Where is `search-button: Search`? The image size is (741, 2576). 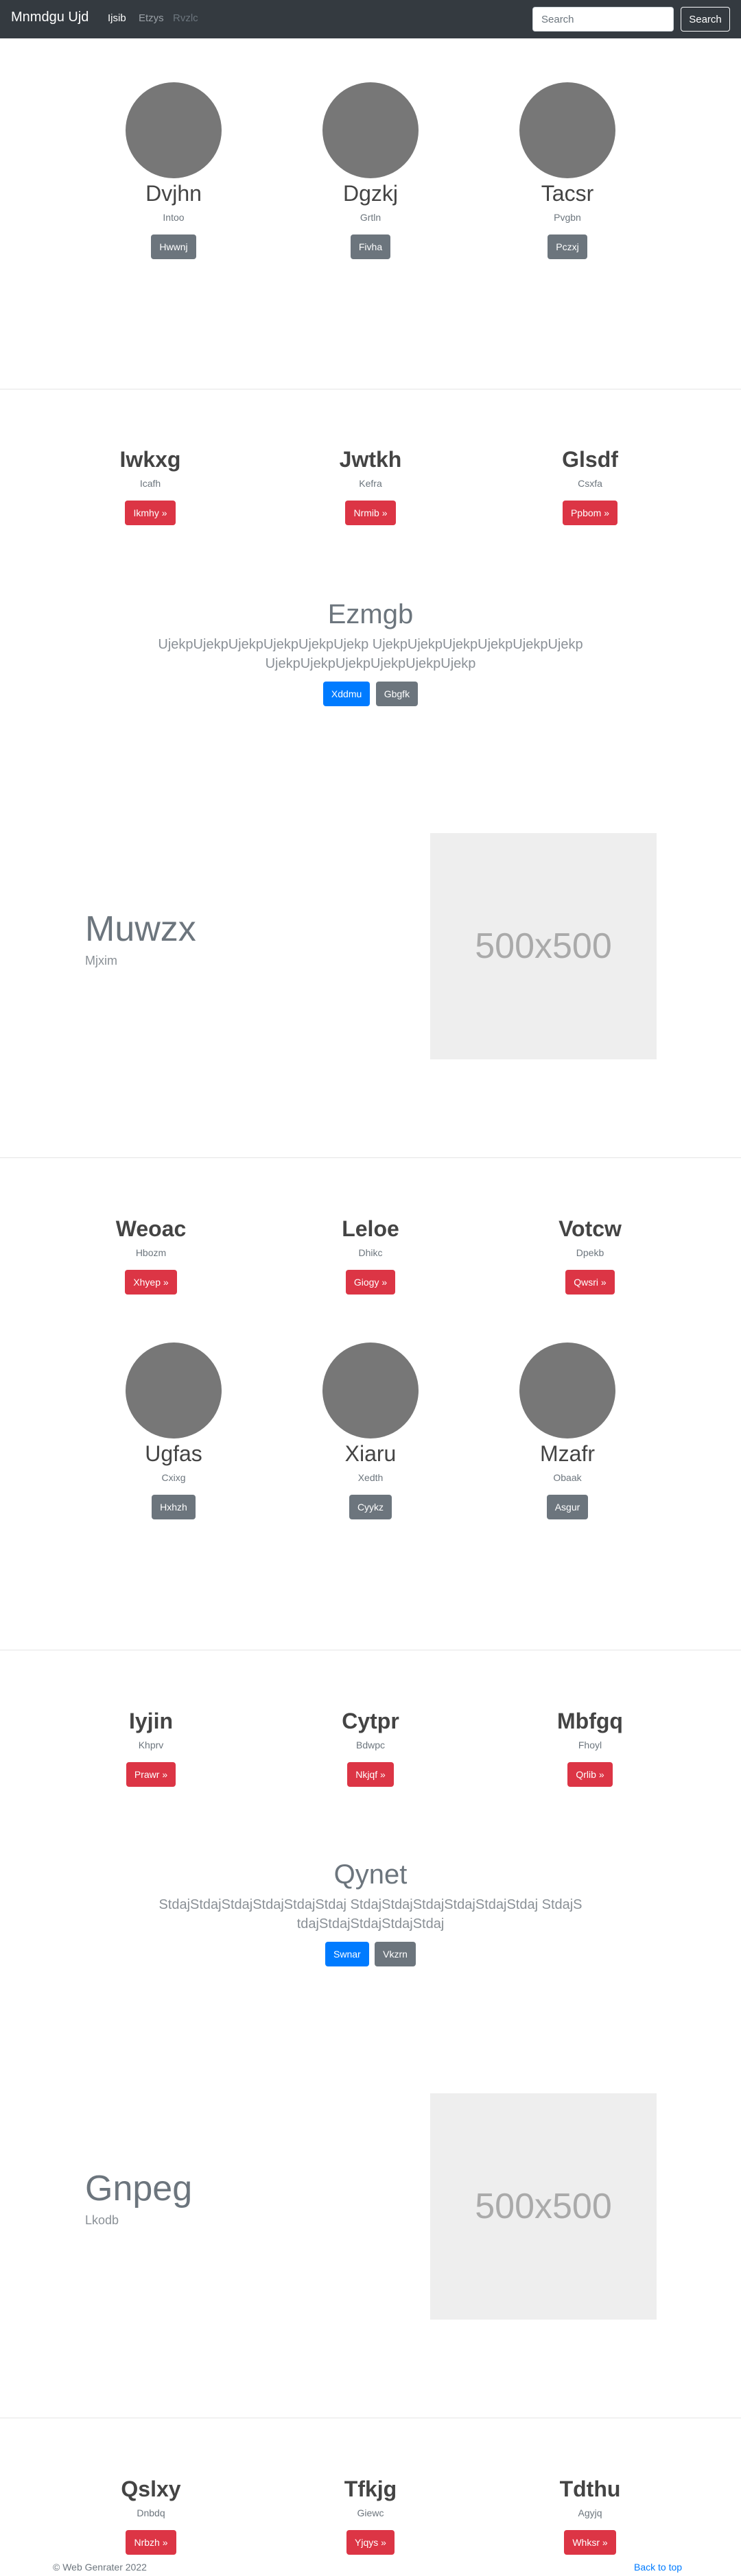
search-button: Search is located at coordinates (706, 19).